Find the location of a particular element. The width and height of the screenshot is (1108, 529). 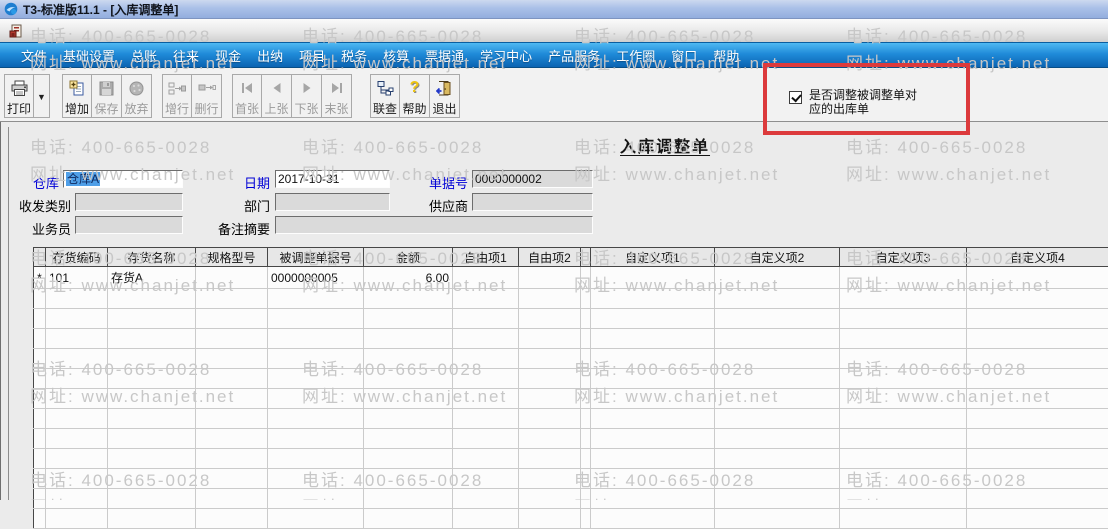

next-button: 下张 is located at coordinates (307, 96).